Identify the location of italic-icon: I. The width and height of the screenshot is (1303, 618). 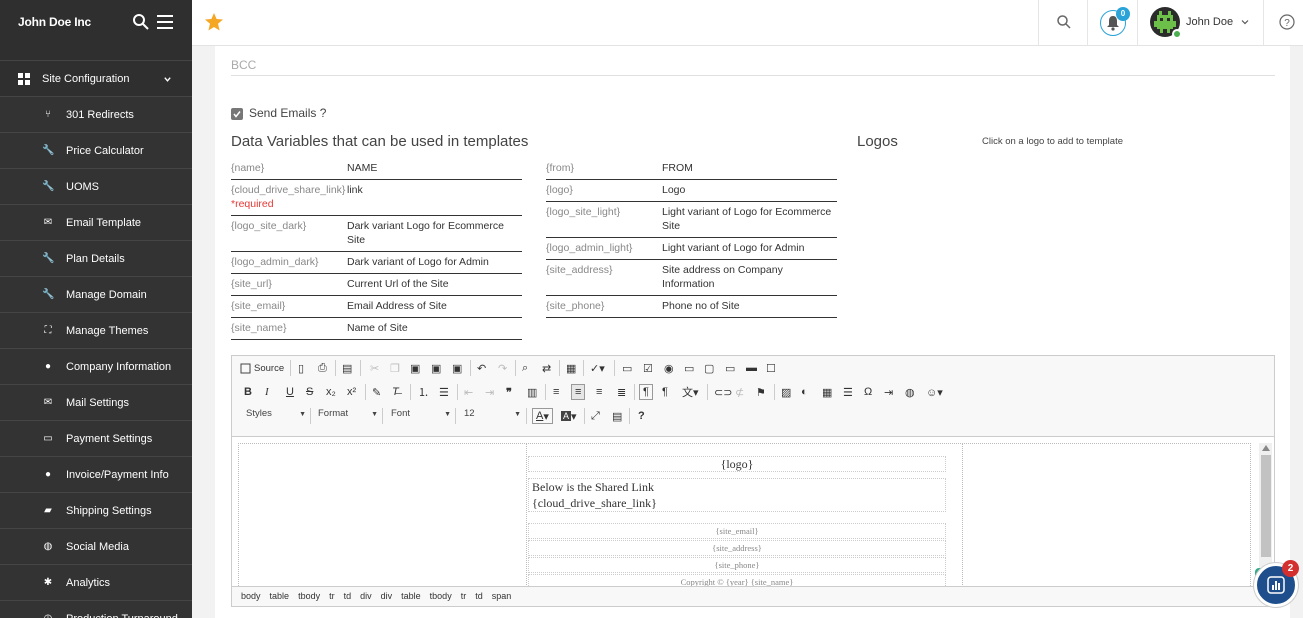
(267, 392).